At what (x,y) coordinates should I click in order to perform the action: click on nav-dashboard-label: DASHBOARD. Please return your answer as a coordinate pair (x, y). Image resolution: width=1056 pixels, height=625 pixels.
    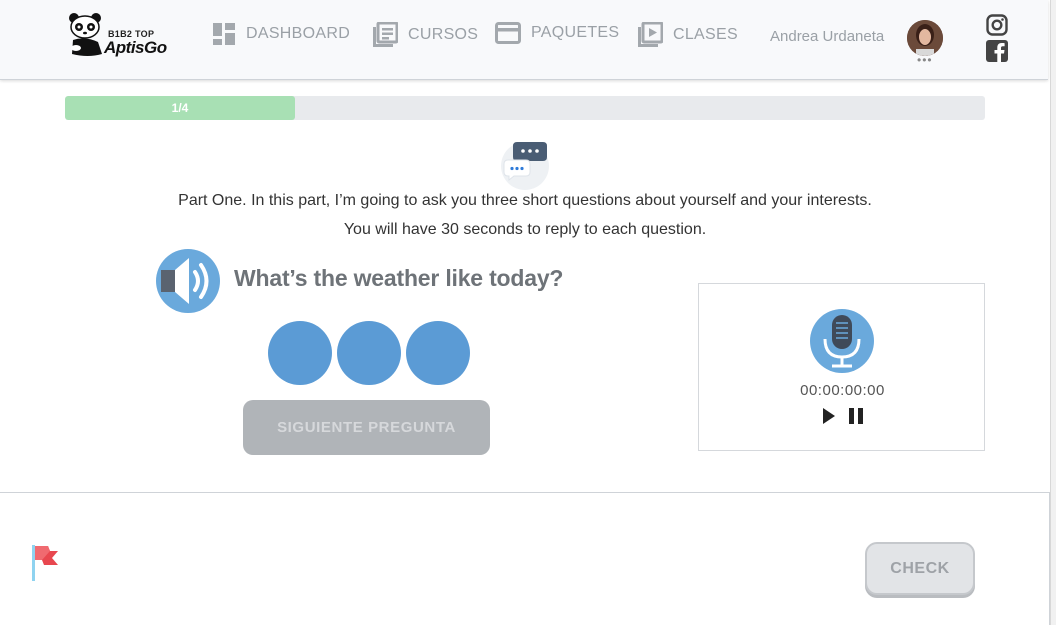
    Looking at the image, I should click on (298, 33).